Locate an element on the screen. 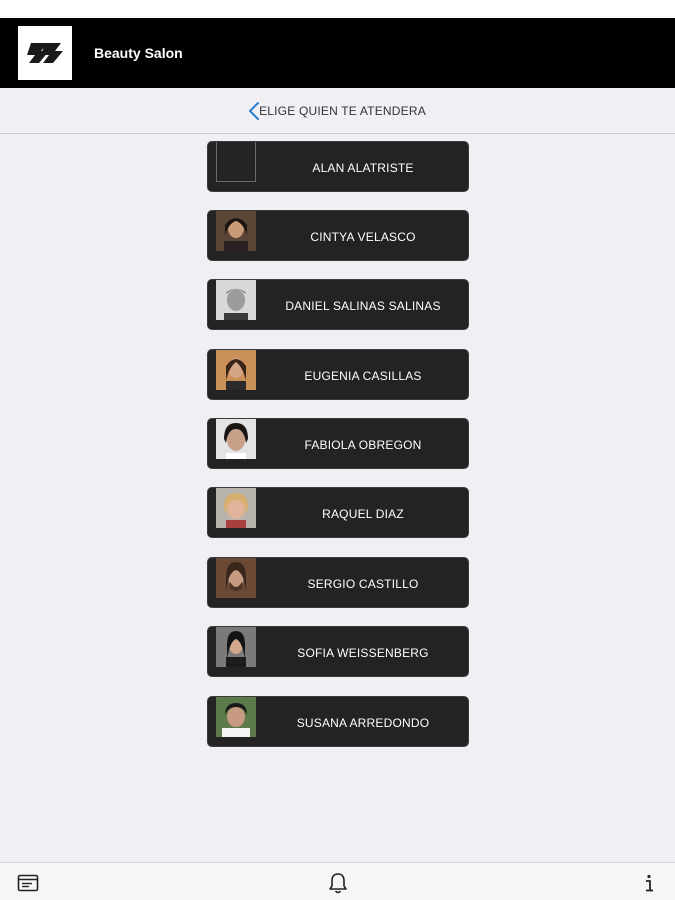 The height and width of the screenshot is (900, 675). stylist-item: SOFIA WEISSENBERG is located at coordinates (338, 651).